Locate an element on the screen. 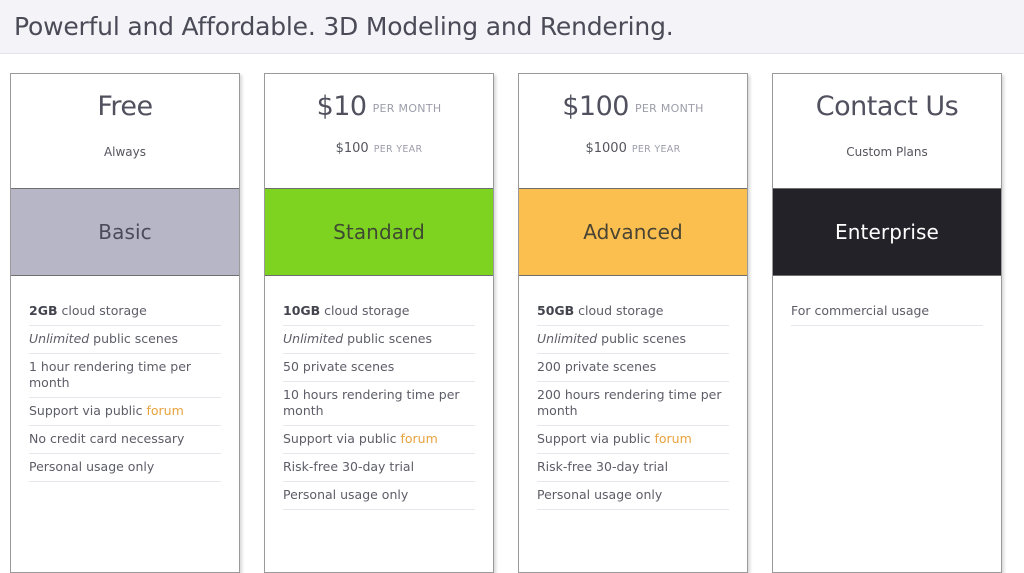 This screenshot has width=1024, height=573. plan-price-secondary-amount: $100 is located at coordinates (352, 148).